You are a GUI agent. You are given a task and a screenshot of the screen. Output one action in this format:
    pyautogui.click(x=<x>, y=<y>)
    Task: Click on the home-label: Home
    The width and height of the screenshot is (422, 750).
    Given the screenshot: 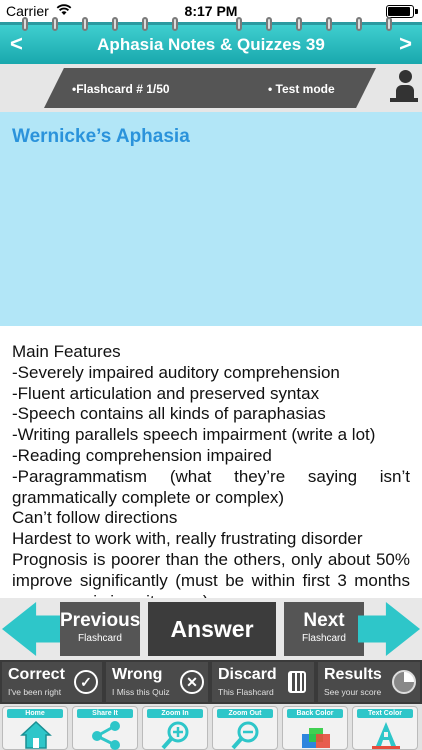 What is the action you would take?
    pyautogui.click(x=35, y=713)
    